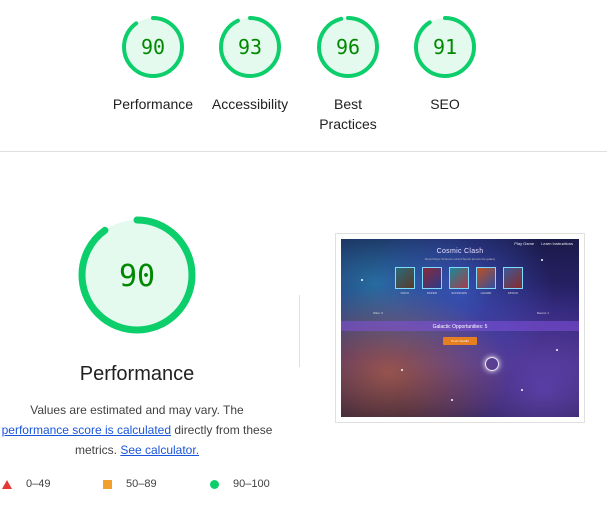 This screenshot has height=521, width=607. I want to click on gauge-accessibility-ring: 93, so click(250, 47).